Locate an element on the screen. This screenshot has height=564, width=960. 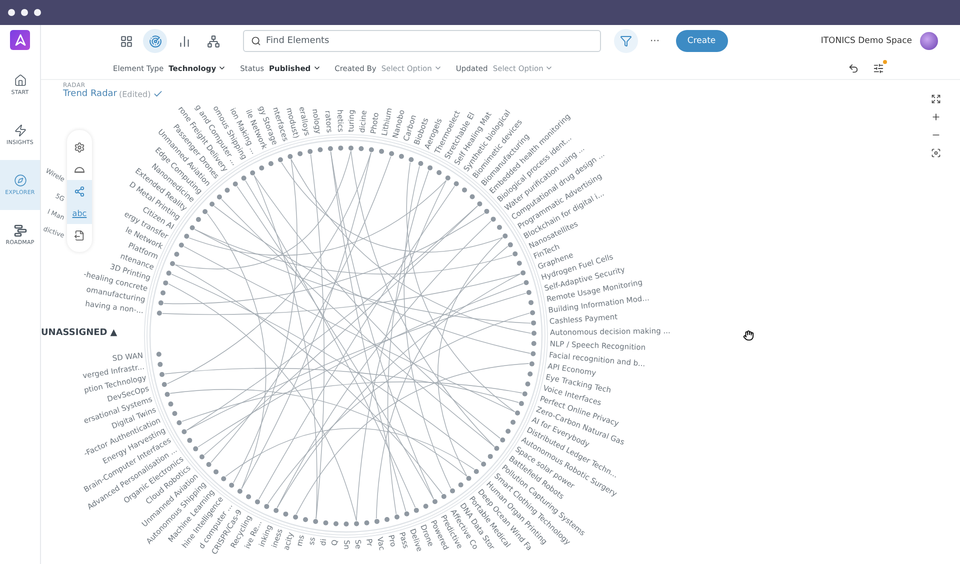
group-heading: UNASSIGNED is located at coordinates (74, 333).